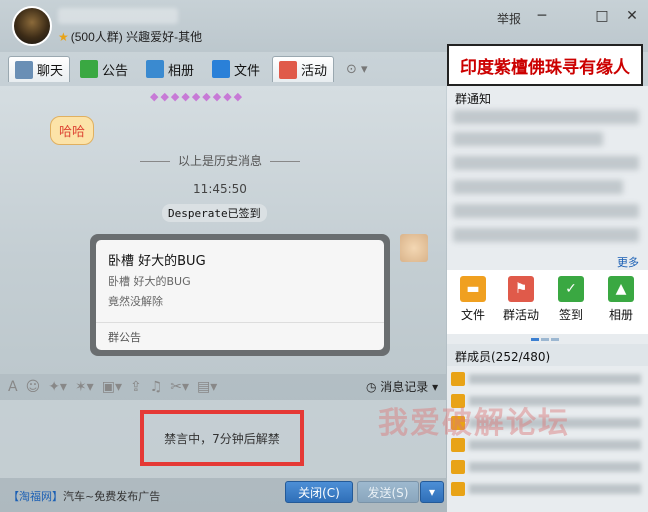 This screenshot has width=648, height=512. I want to click on group-title: ★ (500人群) 兴趣爱好-其他, so click(130, 36).